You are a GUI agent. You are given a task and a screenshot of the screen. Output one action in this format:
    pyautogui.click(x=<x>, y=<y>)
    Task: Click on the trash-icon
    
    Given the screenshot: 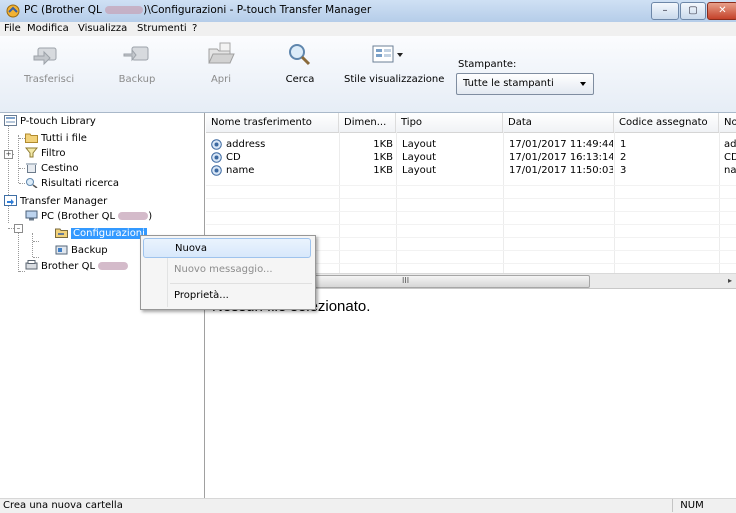 What is the action you would take?
    pyautogui.click(x=31, y=168)
    